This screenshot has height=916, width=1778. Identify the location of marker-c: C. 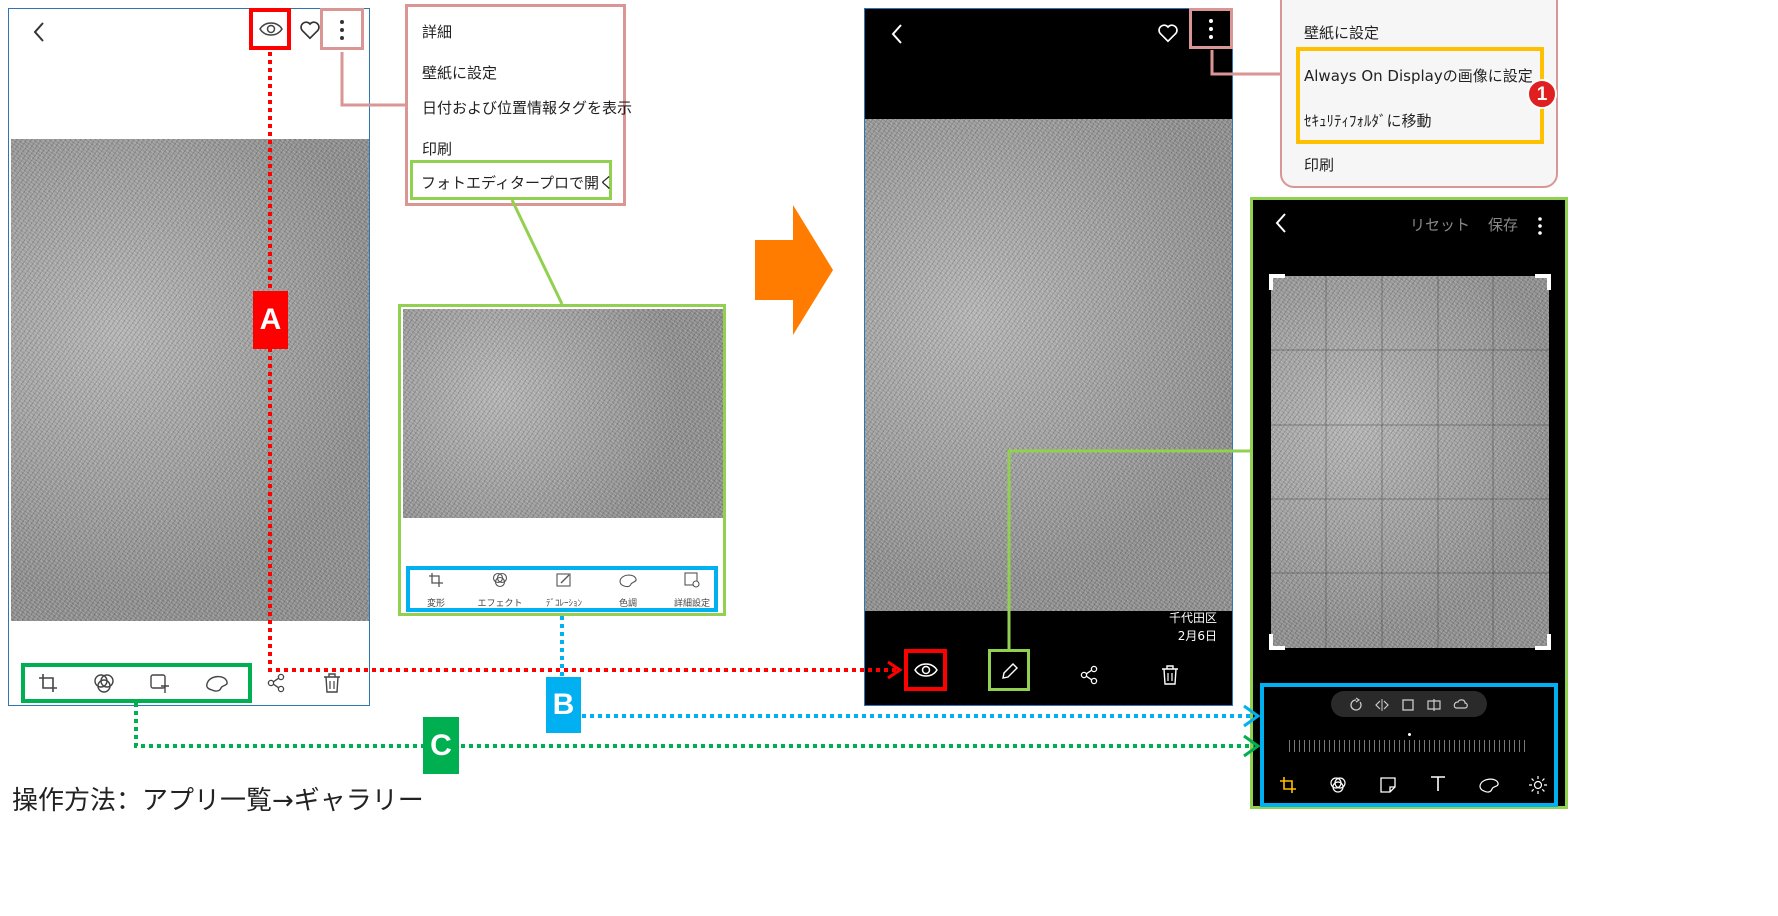
(441, 745).